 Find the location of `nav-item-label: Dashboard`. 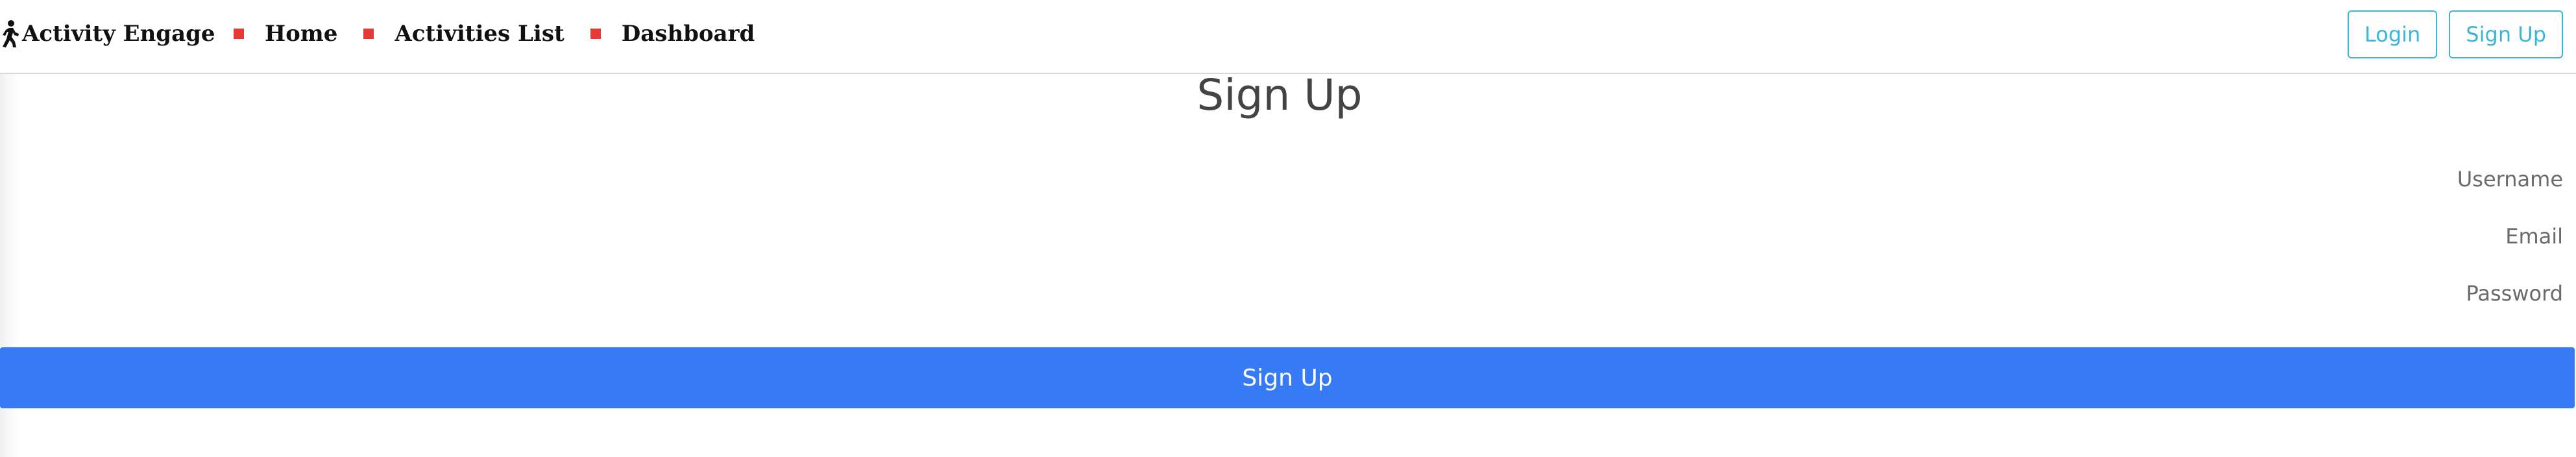

nav-item-label: Dashboard is located at coordinates (688, 34).